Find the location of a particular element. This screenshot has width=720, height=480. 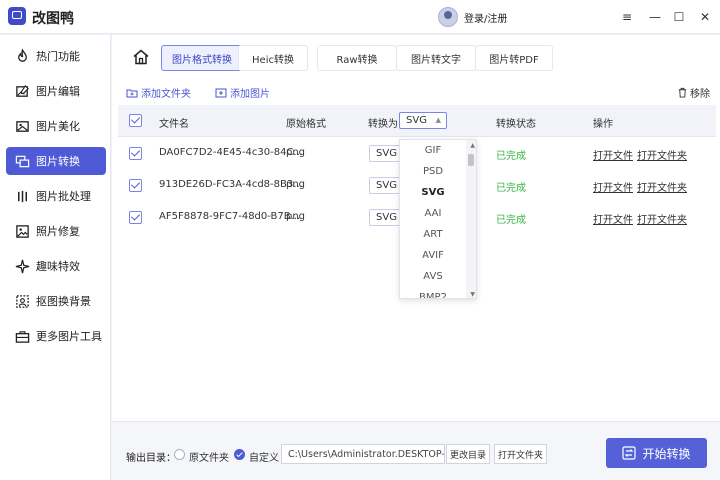

start-convert-button: 开始转换 is located at coordinates (656, 453).